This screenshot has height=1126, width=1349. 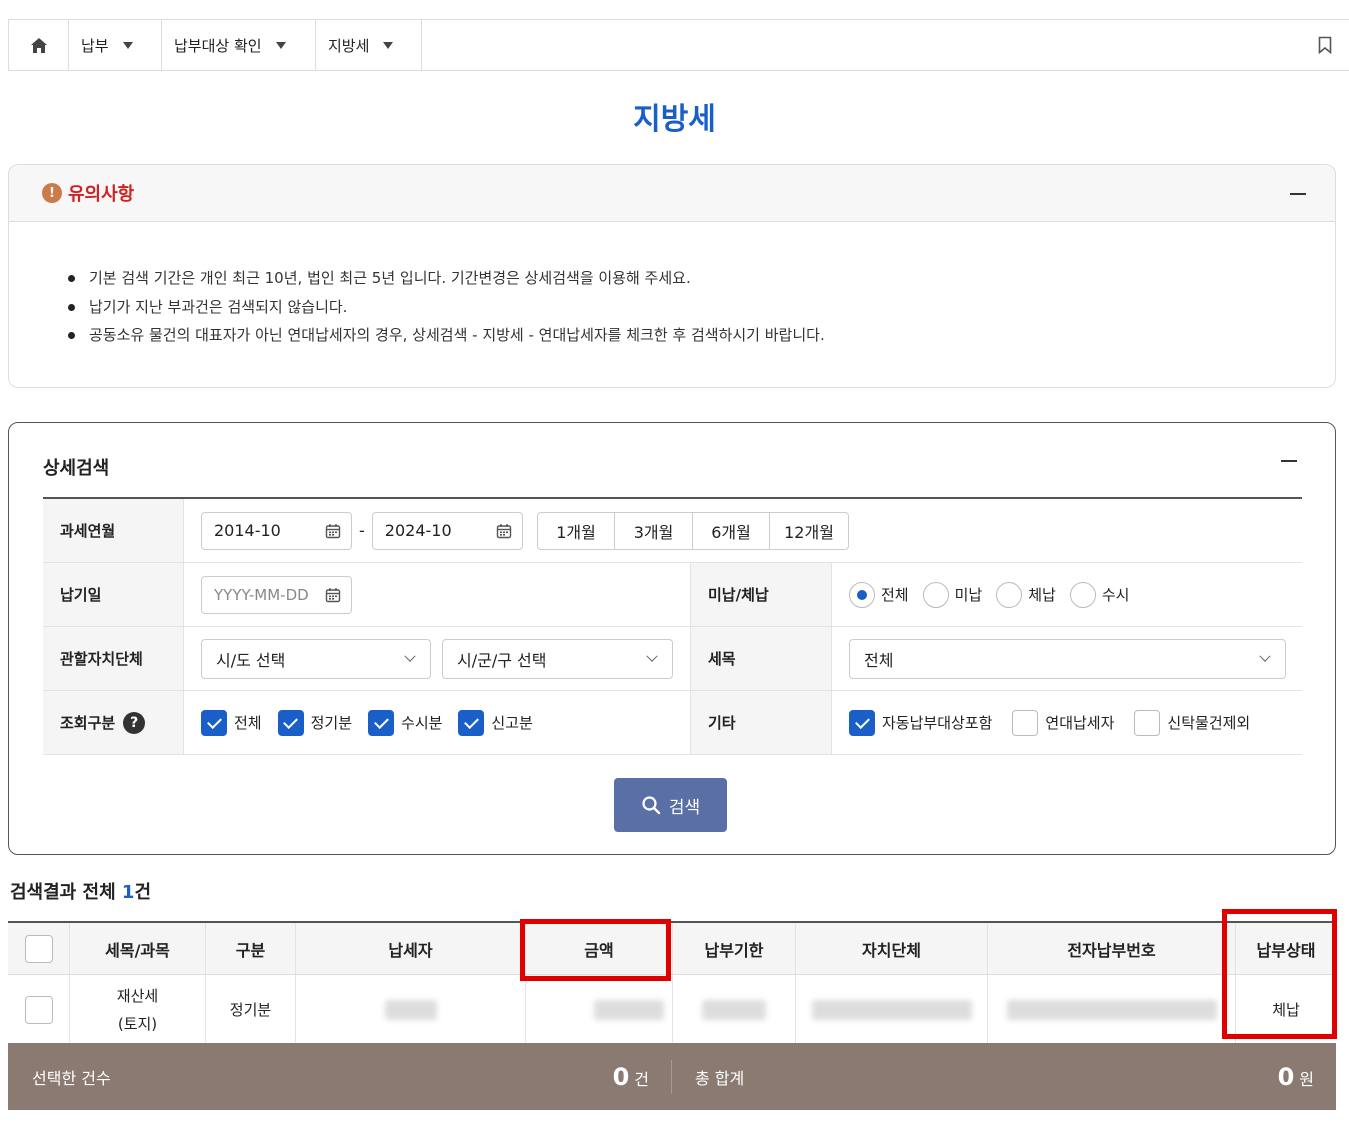 I want to click on summary-bar: 선택한 건수 0건 총 합계 0원, so click(x=672, y=1076).